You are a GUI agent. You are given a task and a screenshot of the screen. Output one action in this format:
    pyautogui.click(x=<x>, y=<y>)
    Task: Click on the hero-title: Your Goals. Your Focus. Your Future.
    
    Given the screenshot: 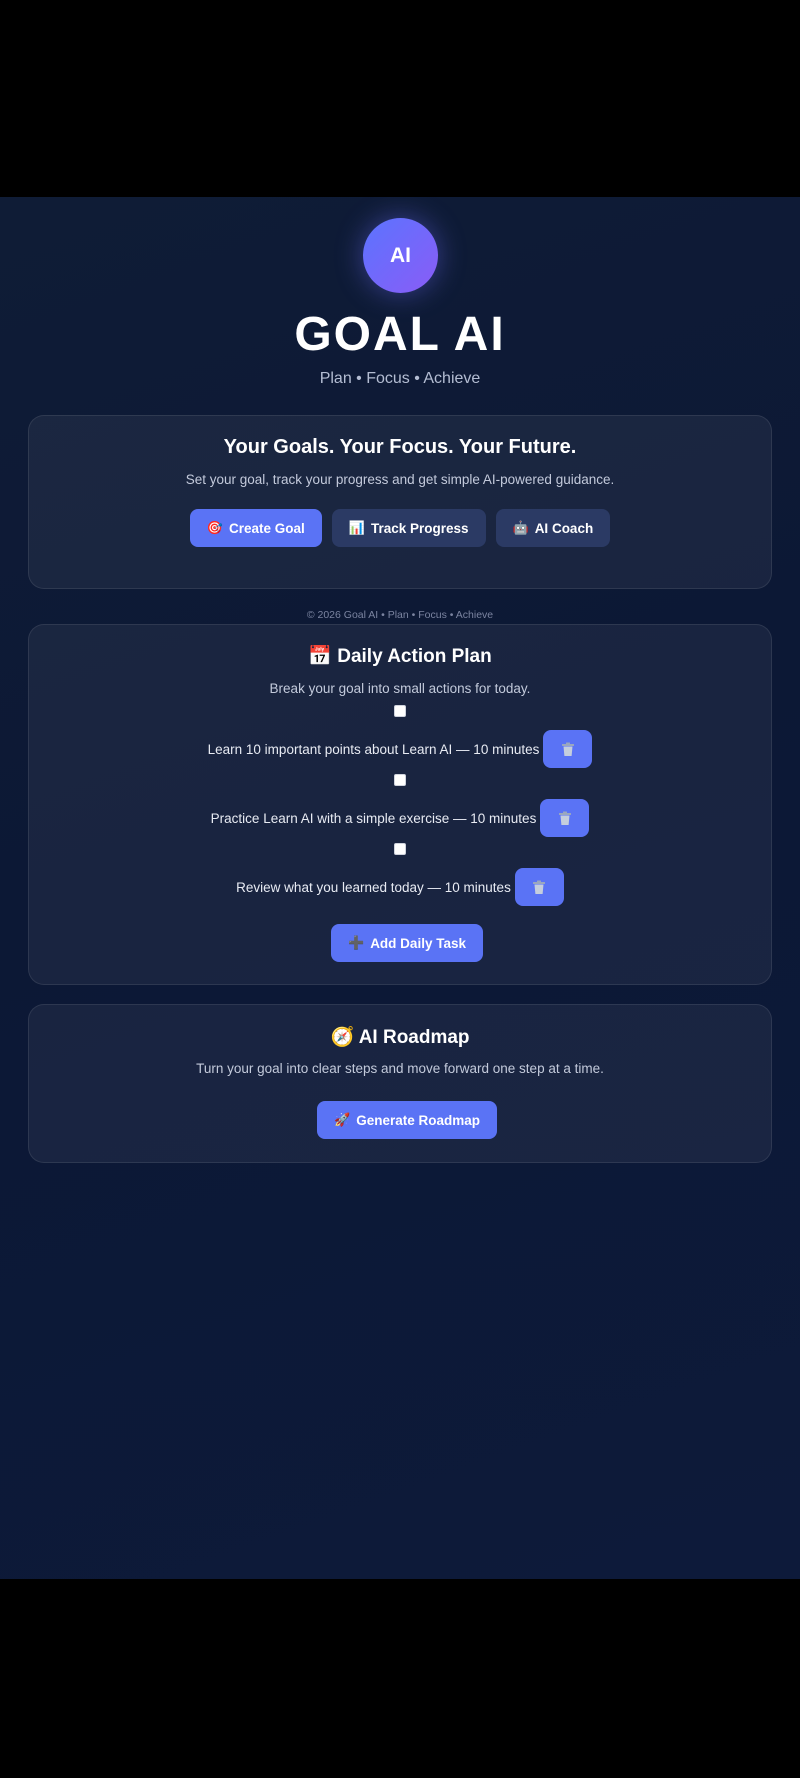 What is the action you would take?
    pyautogui.click(x=400, y=447)
    